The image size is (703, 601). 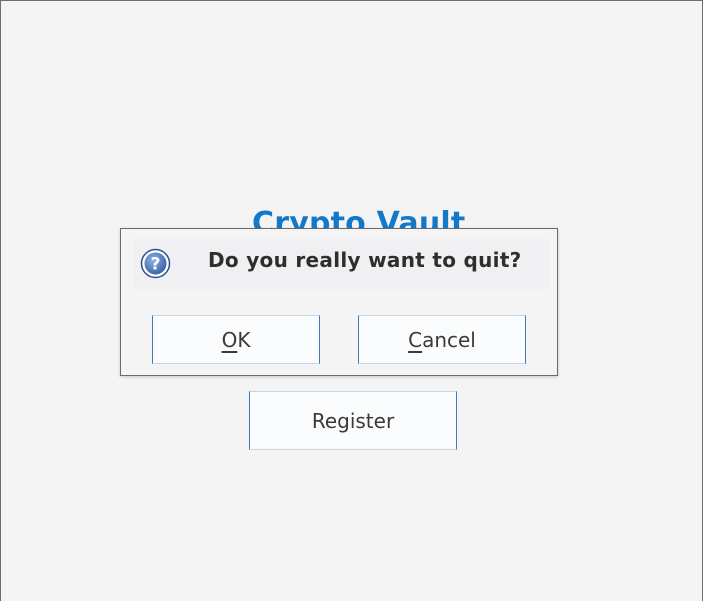 I want to click on question-icon: ?, so click(x=155, y=263).